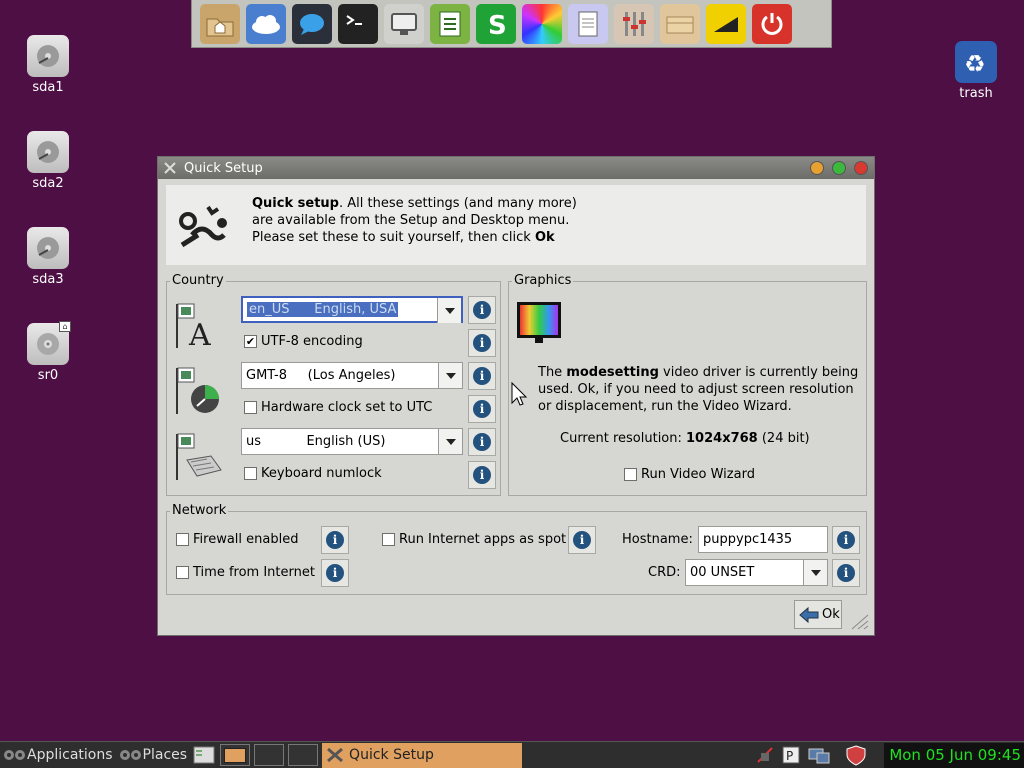 Image resolution: width=1024 pixels, height=768 pixels. I want to click on drive-sda1: sda1, so click(48, 65).